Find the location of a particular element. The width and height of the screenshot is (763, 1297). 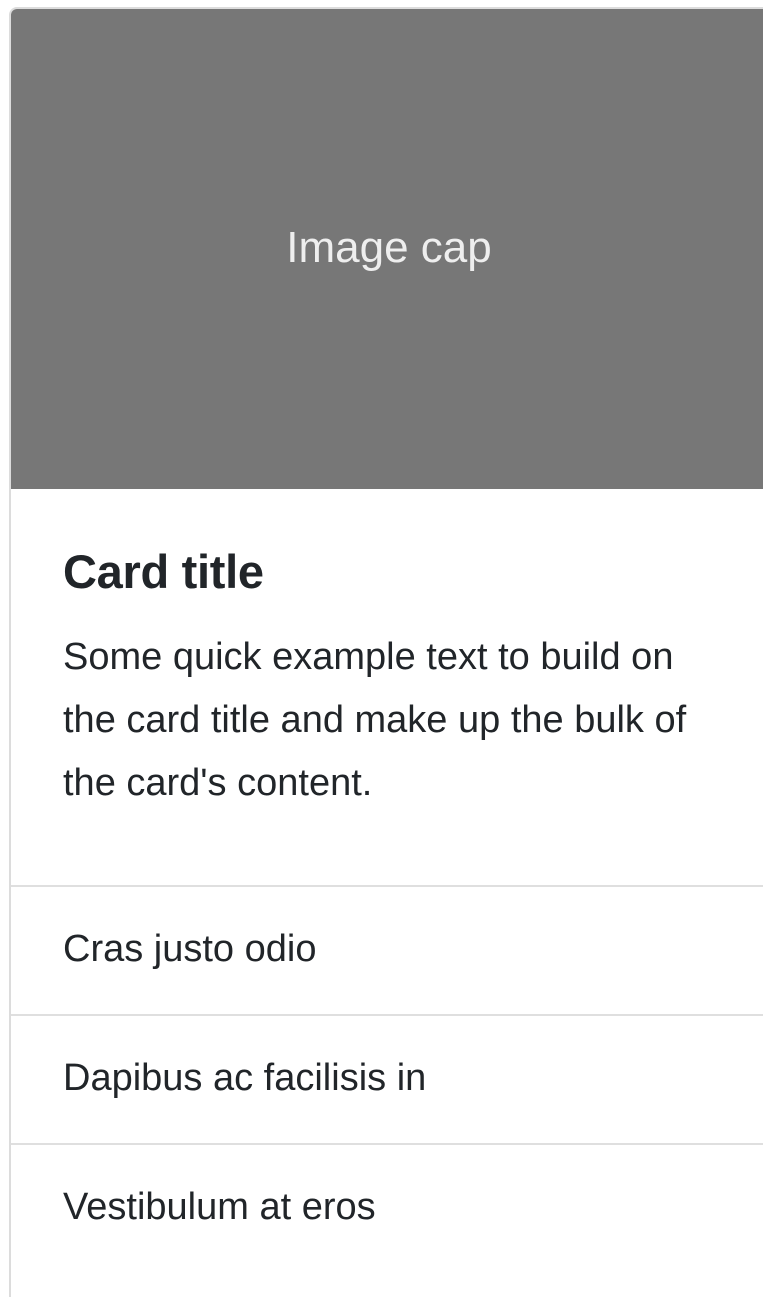

image-cap-label: Image cap is located at coordinates (389, 247).